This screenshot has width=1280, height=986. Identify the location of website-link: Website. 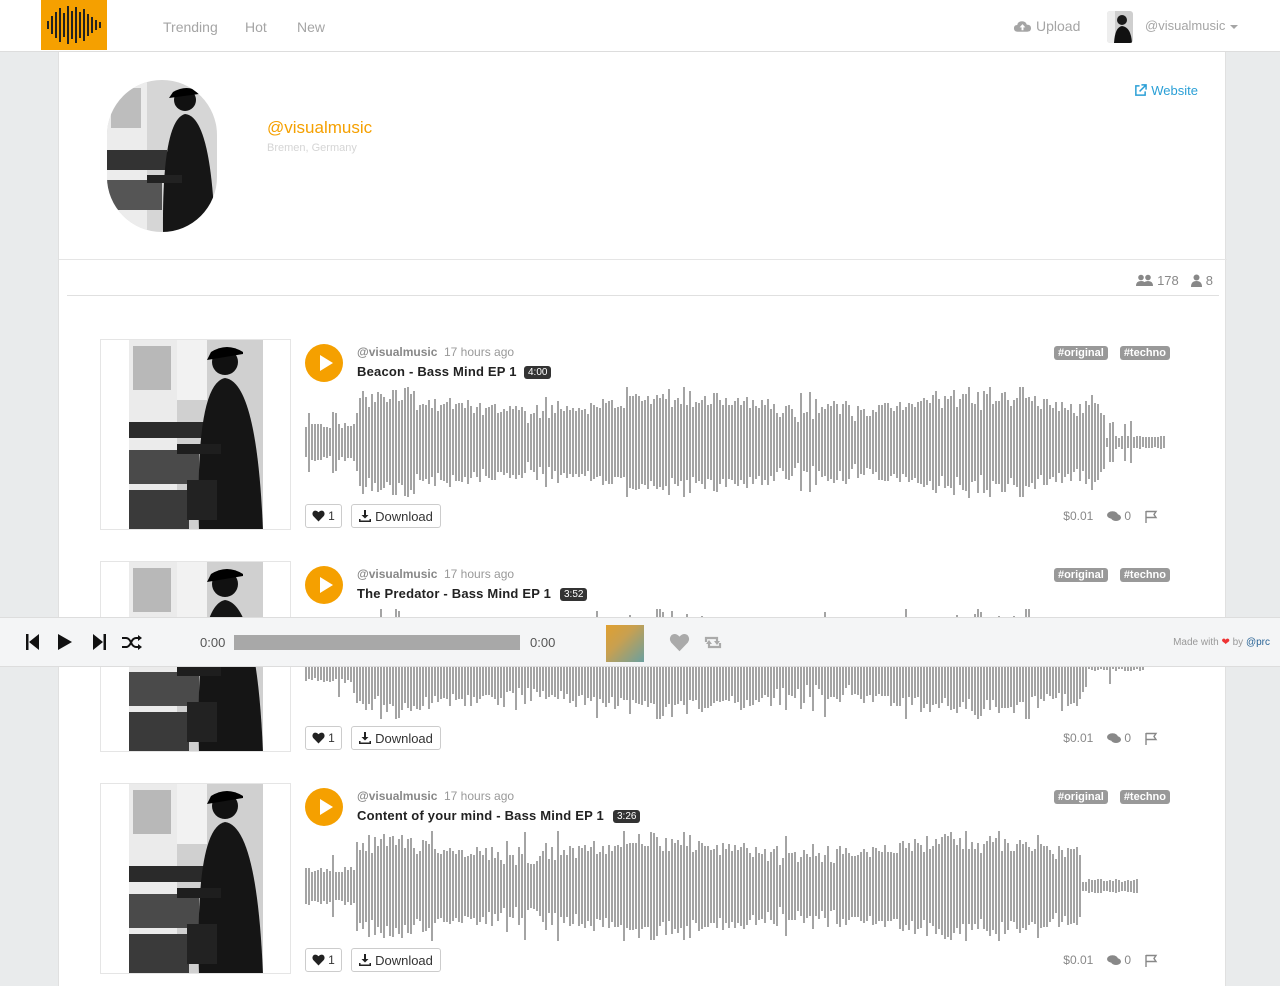
(1166, 90).